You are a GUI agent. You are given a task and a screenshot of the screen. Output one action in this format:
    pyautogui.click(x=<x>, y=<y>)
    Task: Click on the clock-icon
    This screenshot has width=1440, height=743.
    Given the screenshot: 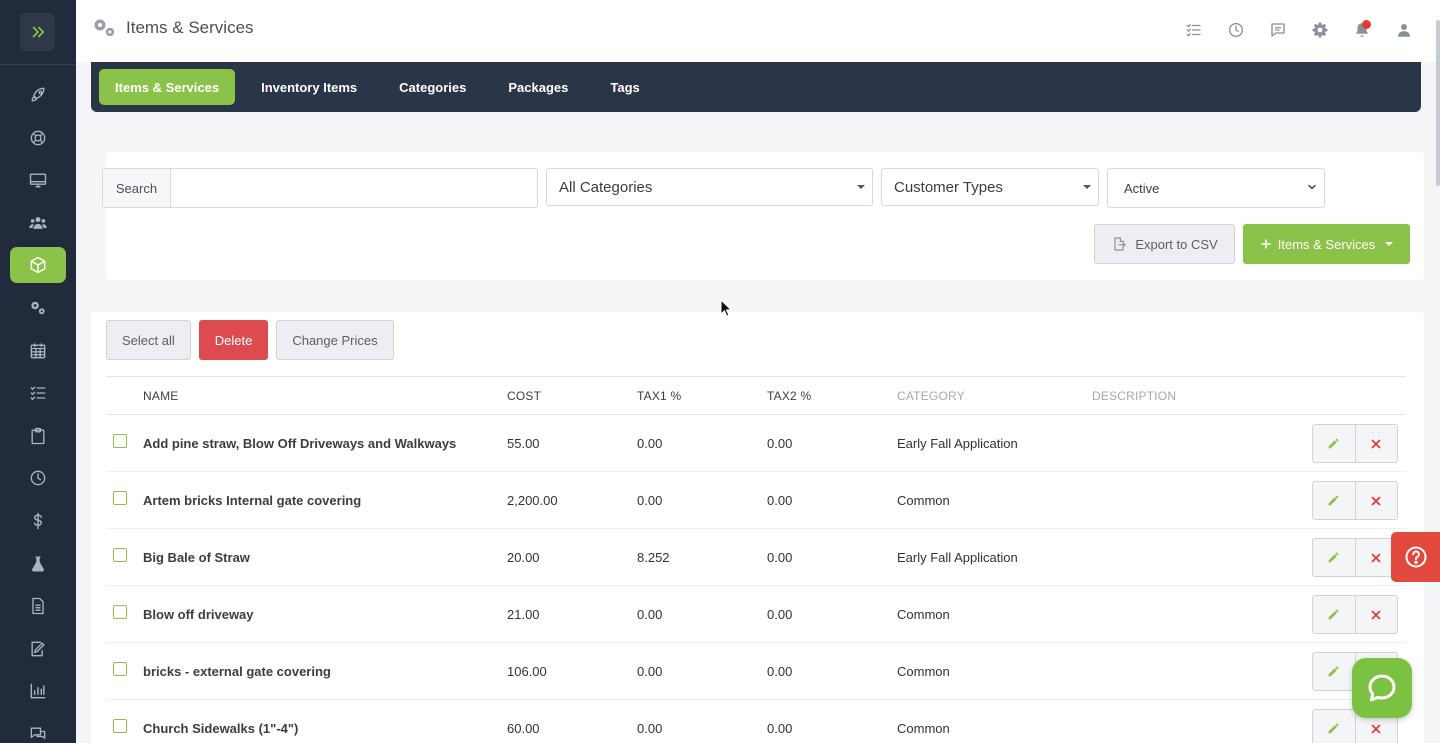 What is the action you would take?
    pyautogui.click(x=1236, y=30)
    